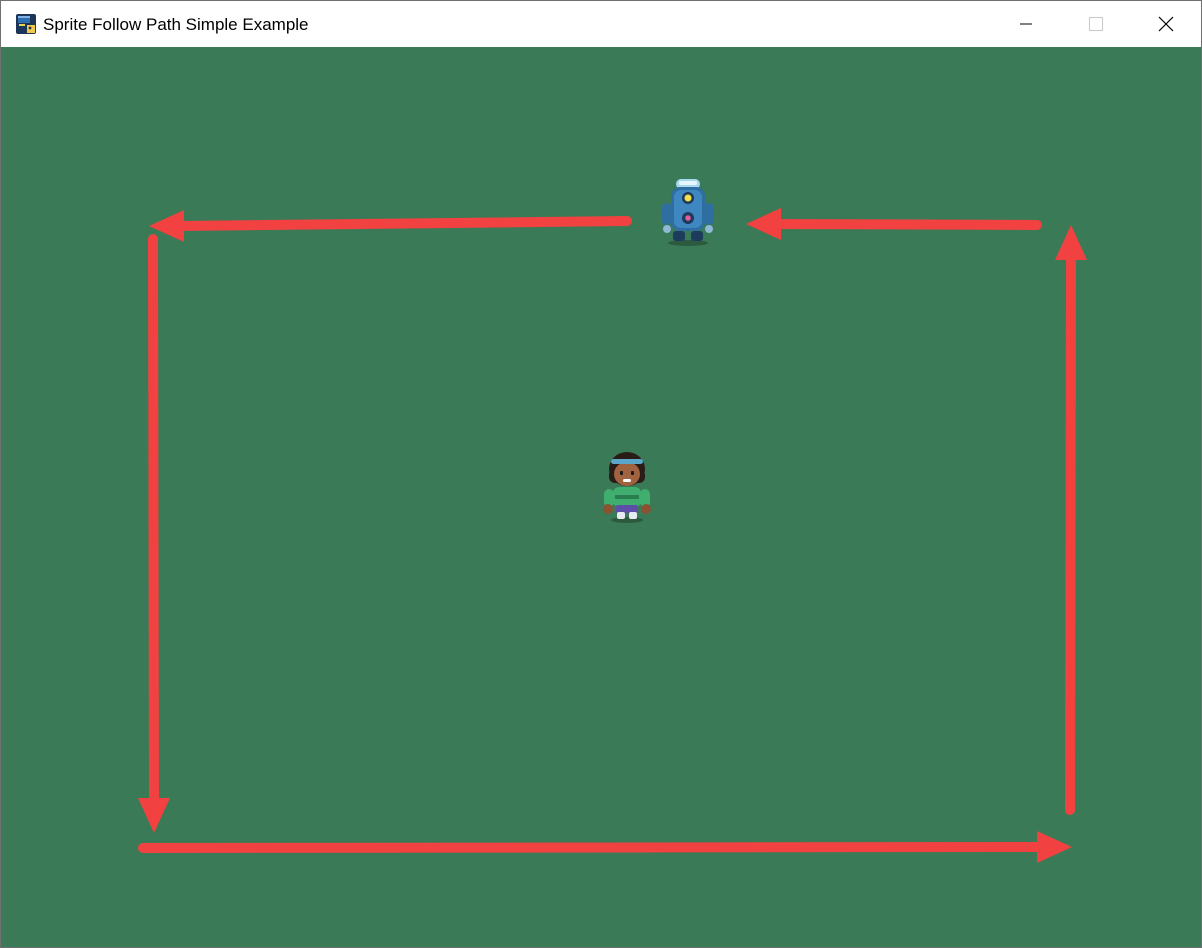 The image size is (1202, 948). What do you see at coordinates (601, 24) in the screenshot?
I see `title-bar: Sprite Follow Path Simple Example` at bounding box center [601, 24].